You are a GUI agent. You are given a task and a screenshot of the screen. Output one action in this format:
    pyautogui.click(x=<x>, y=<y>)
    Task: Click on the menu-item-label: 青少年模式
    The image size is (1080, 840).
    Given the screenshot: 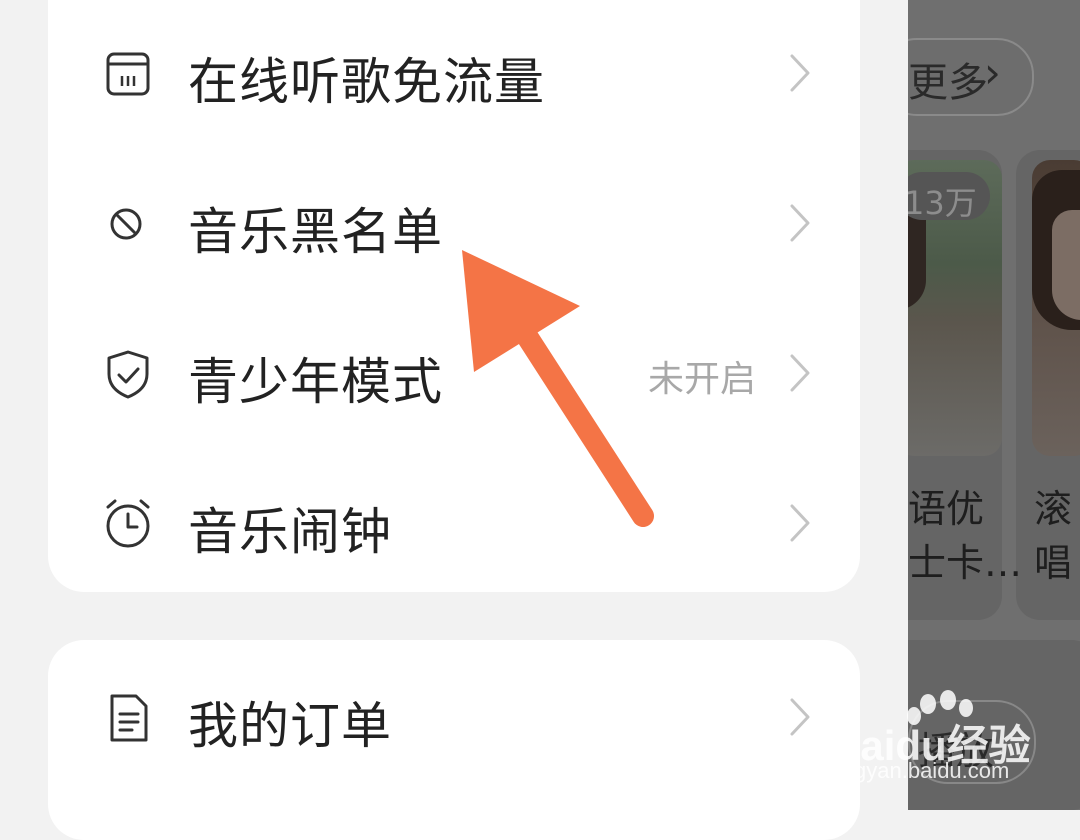 What is the action you would take?
    pyautogui.click(x=315, y=382)
    